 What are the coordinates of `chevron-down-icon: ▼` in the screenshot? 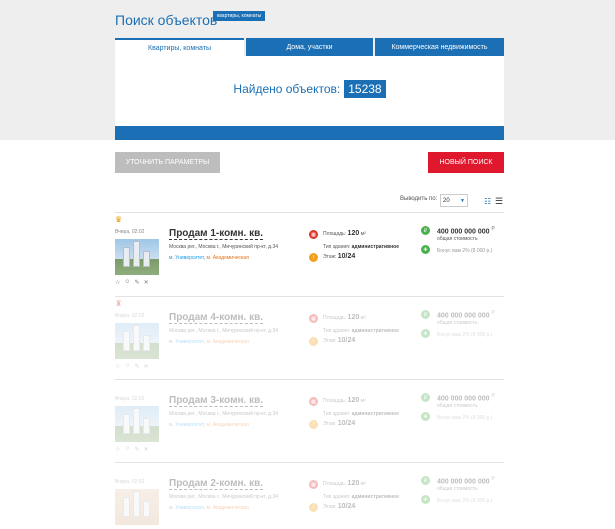 It's located at (462, 200).